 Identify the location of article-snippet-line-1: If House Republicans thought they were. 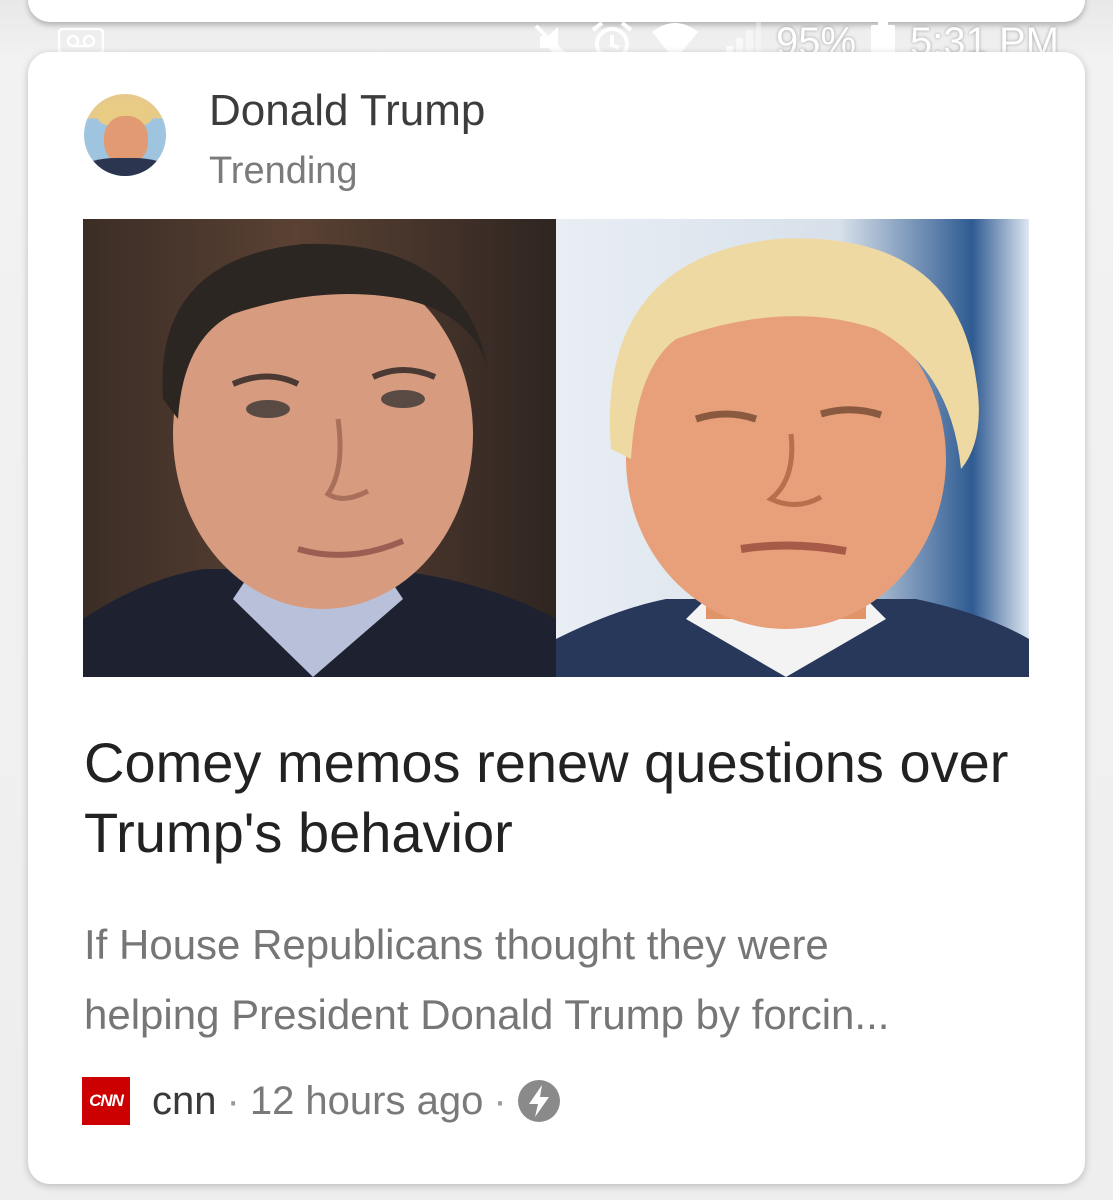
(456, 944).